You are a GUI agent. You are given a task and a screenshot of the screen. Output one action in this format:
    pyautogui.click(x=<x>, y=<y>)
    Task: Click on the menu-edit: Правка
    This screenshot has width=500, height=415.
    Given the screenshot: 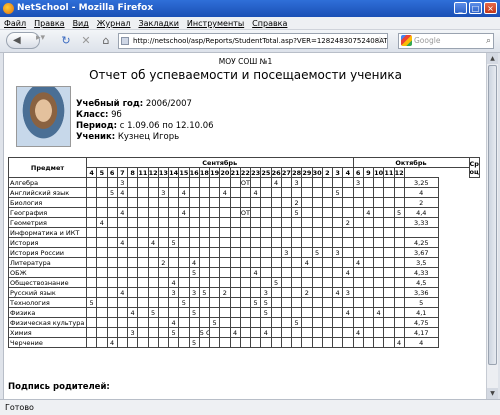 What is the action you would take?
    pyautogui.click(x=49, y=23)
    